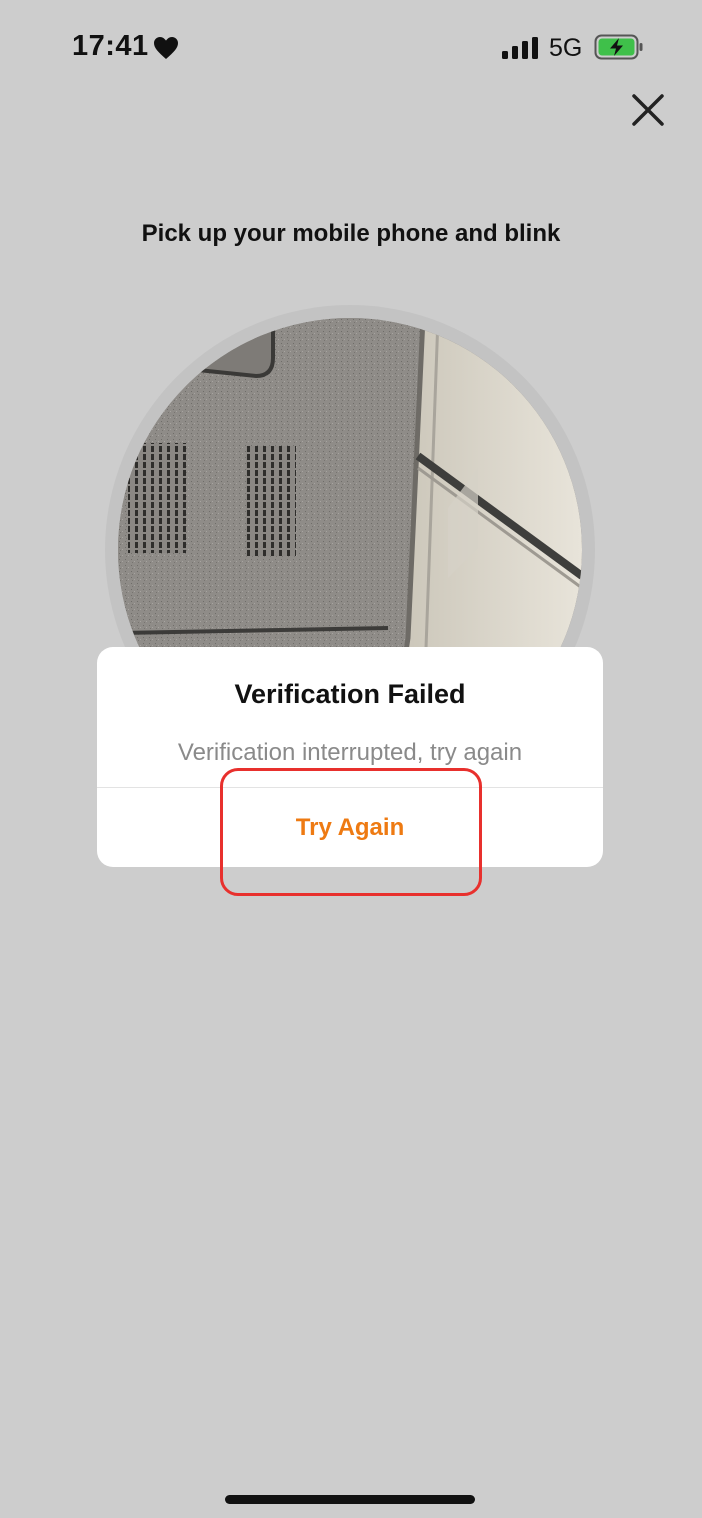 Image resolution: width=702 pixels, height=1518 pixels. I want to click on status-time: 17:41, so click(110, 46).